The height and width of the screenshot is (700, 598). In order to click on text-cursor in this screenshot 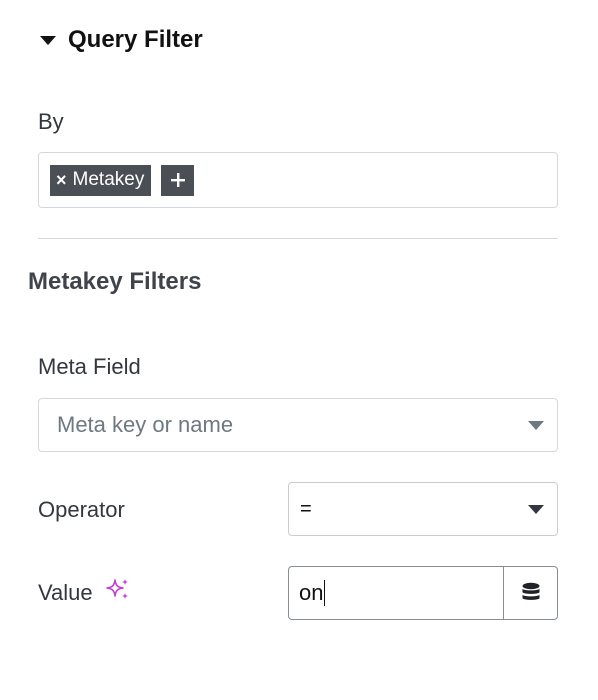, I will do `click(325, 593)`.